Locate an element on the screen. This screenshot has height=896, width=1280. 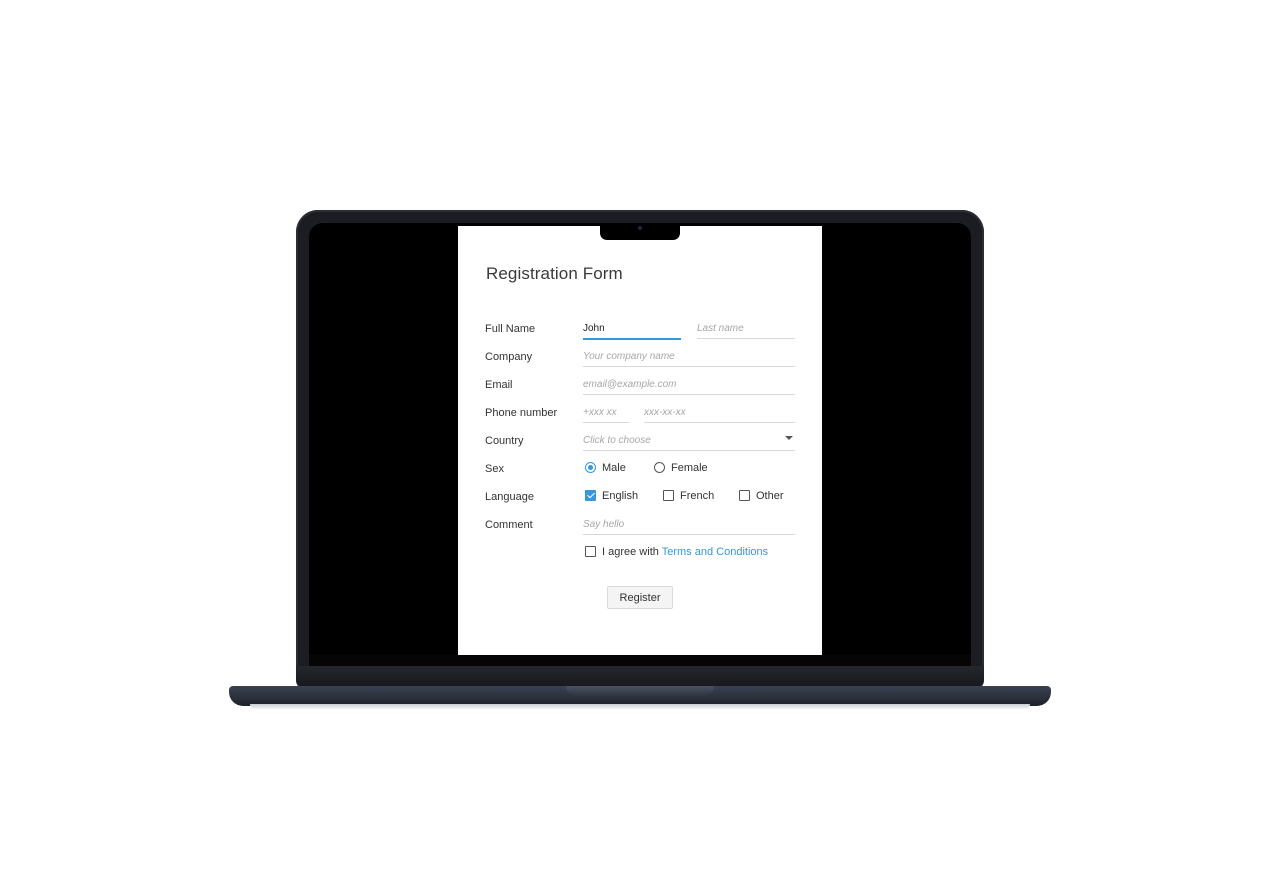
country-select: Click to choose is located at coordinates (689, 440).